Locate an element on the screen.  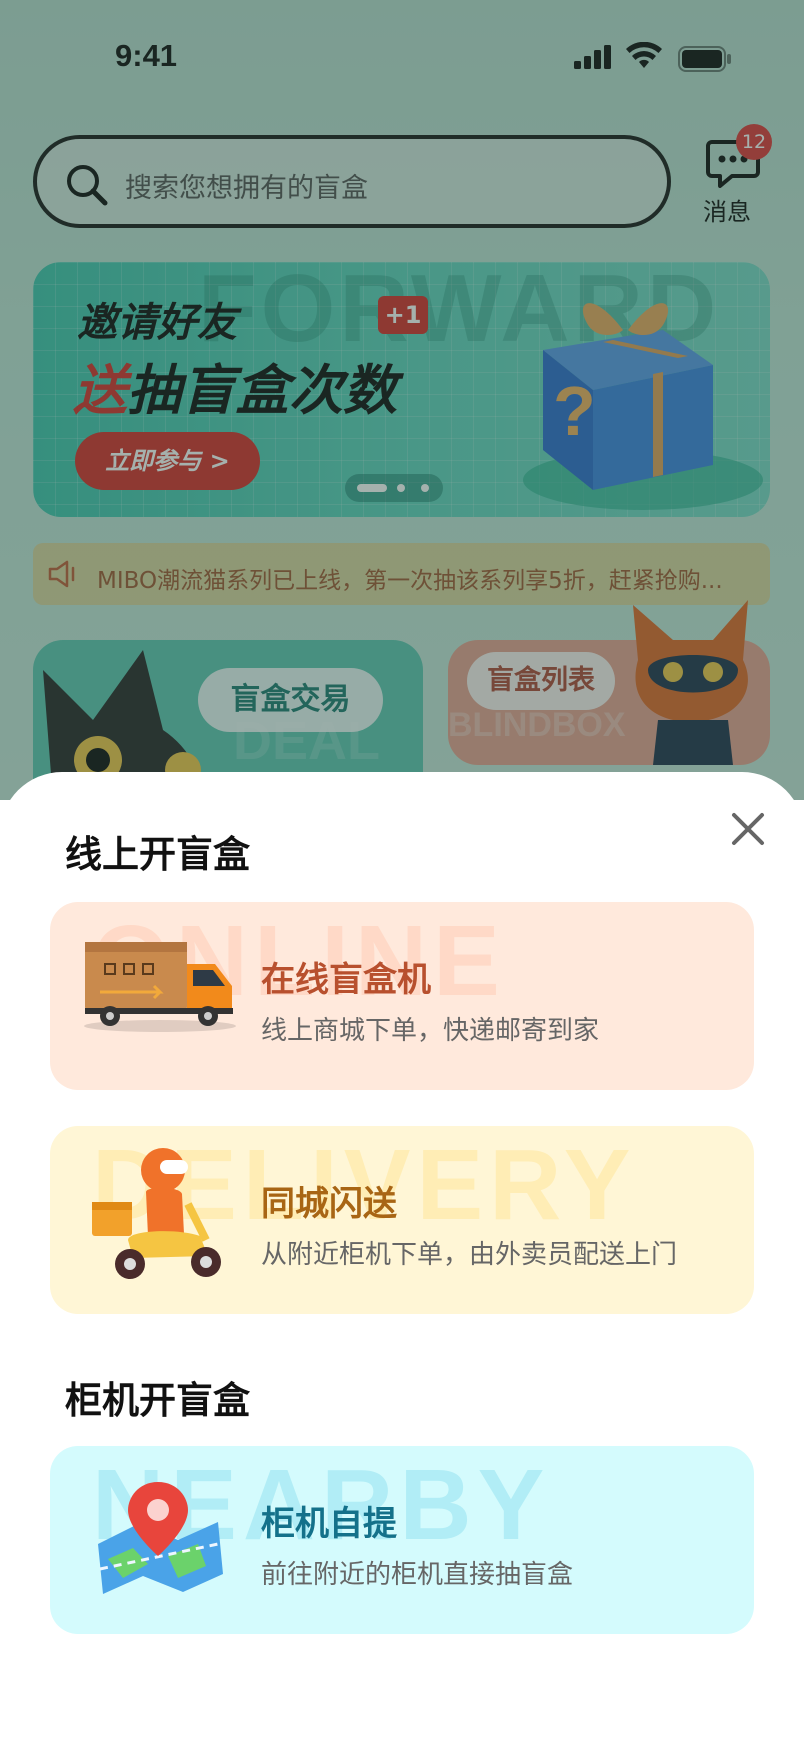
option-subtitle: 前往附近的柜机直接抽盲盒 is located at coordinates (417, 1575).